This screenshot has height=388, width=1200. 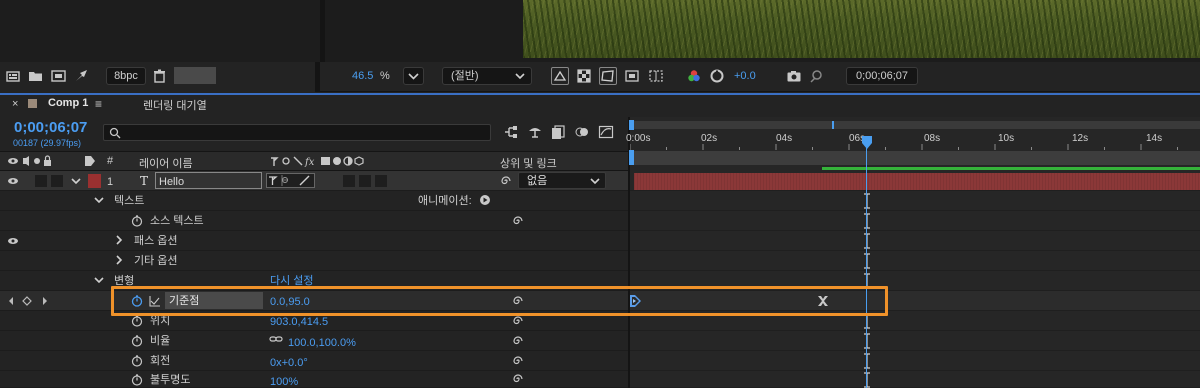 I want to click on snapshot-icon, so click(x=794, y=76).